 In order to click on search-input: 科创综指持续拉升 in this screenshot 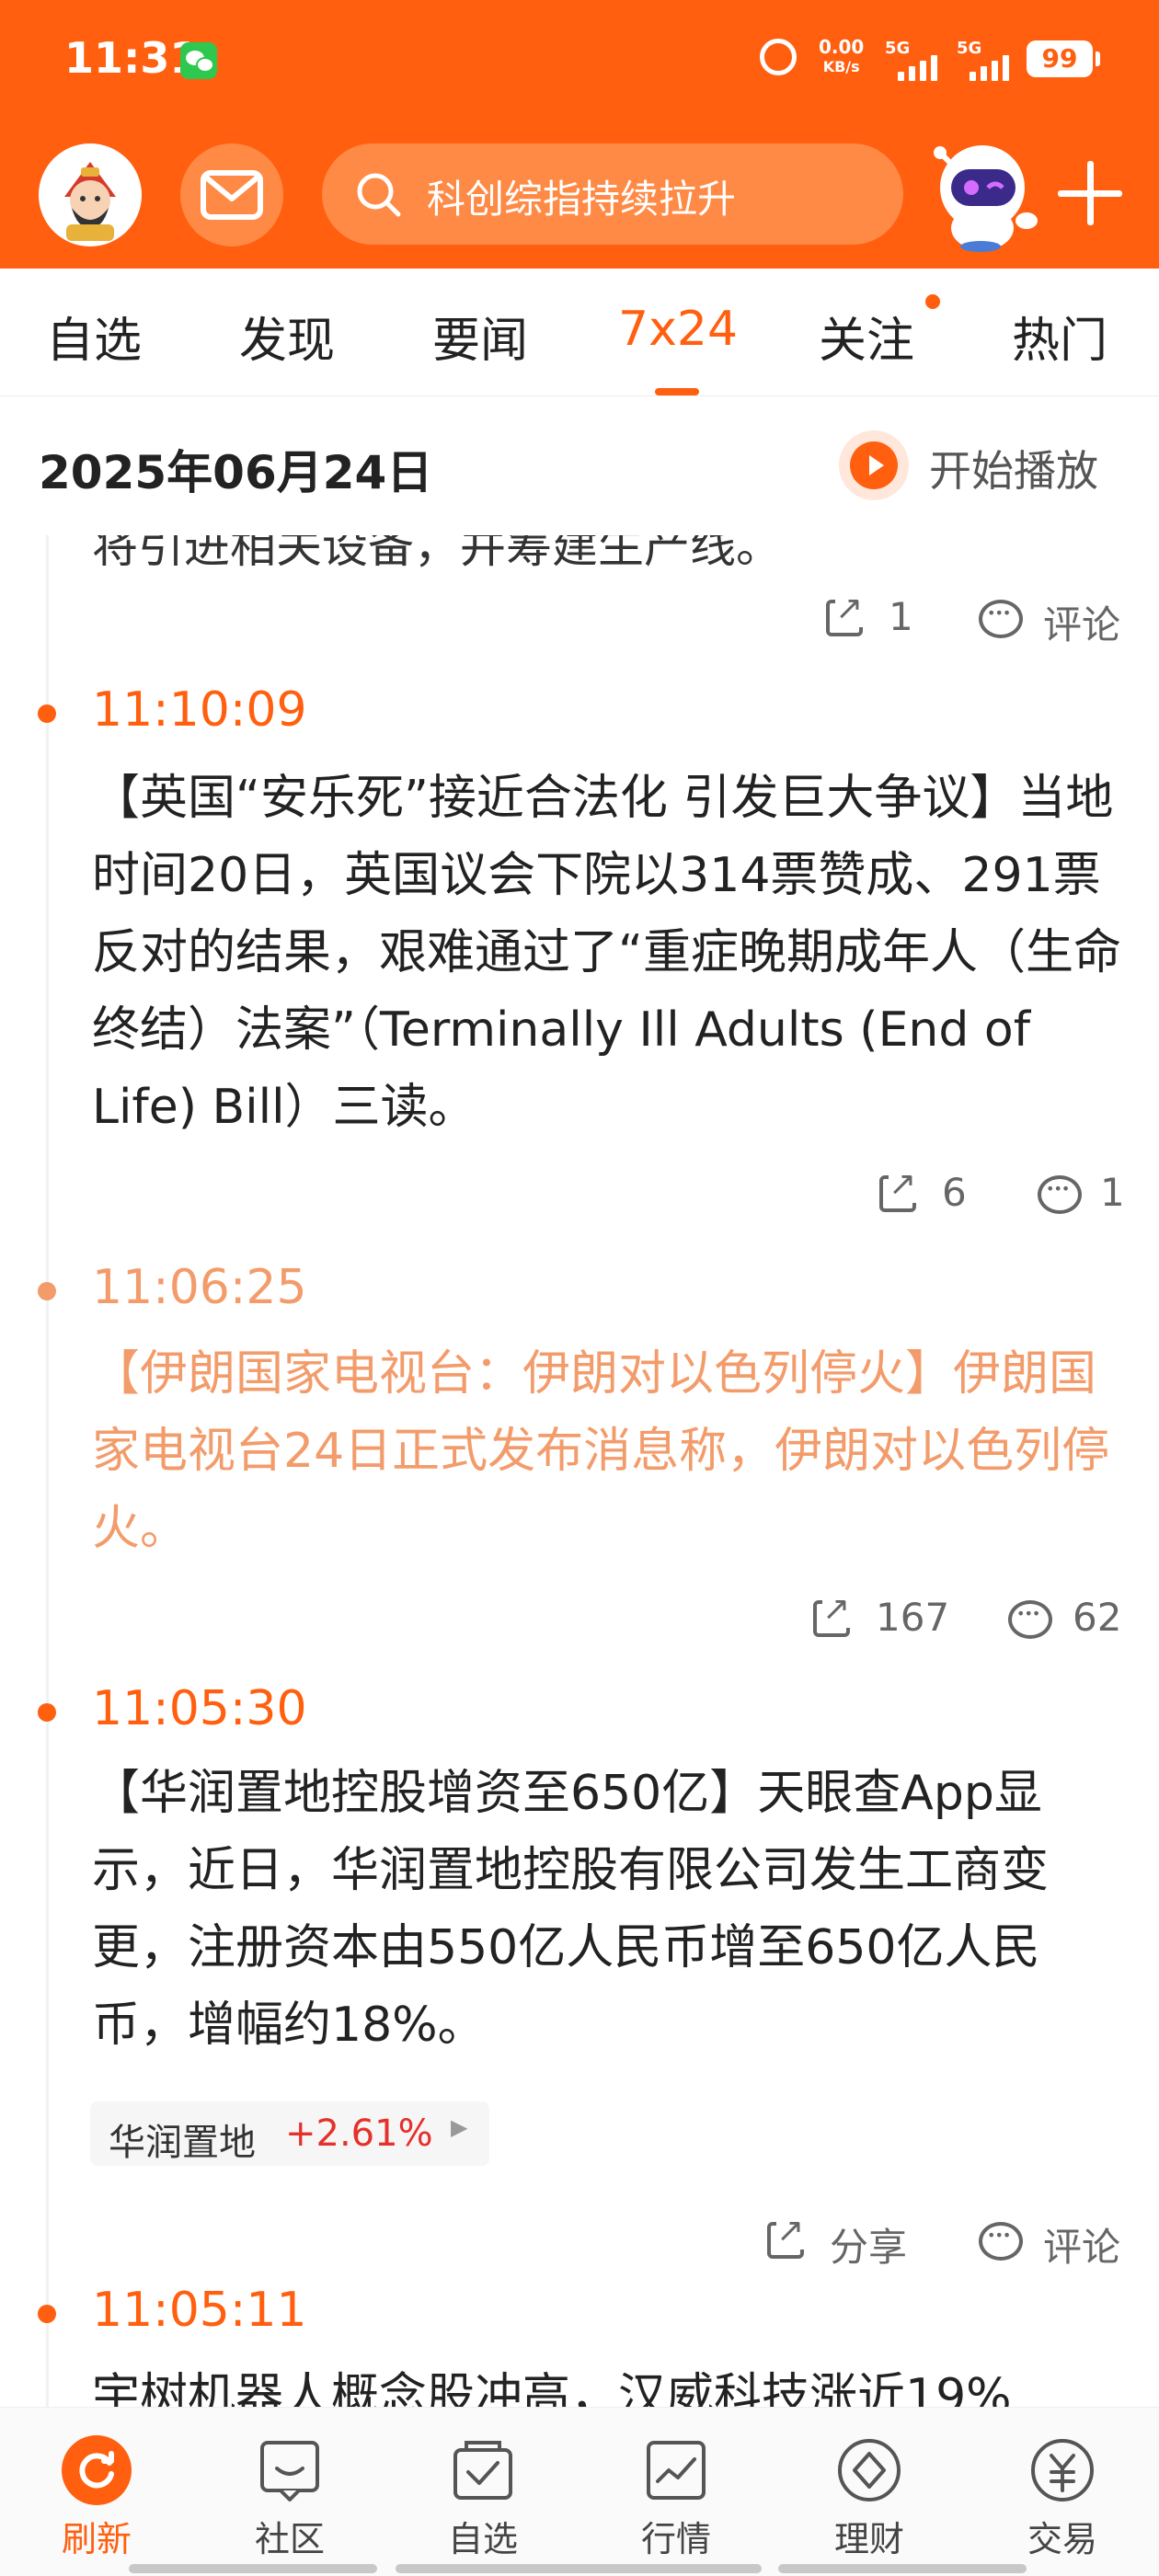, I will do `click(612, 194)`.